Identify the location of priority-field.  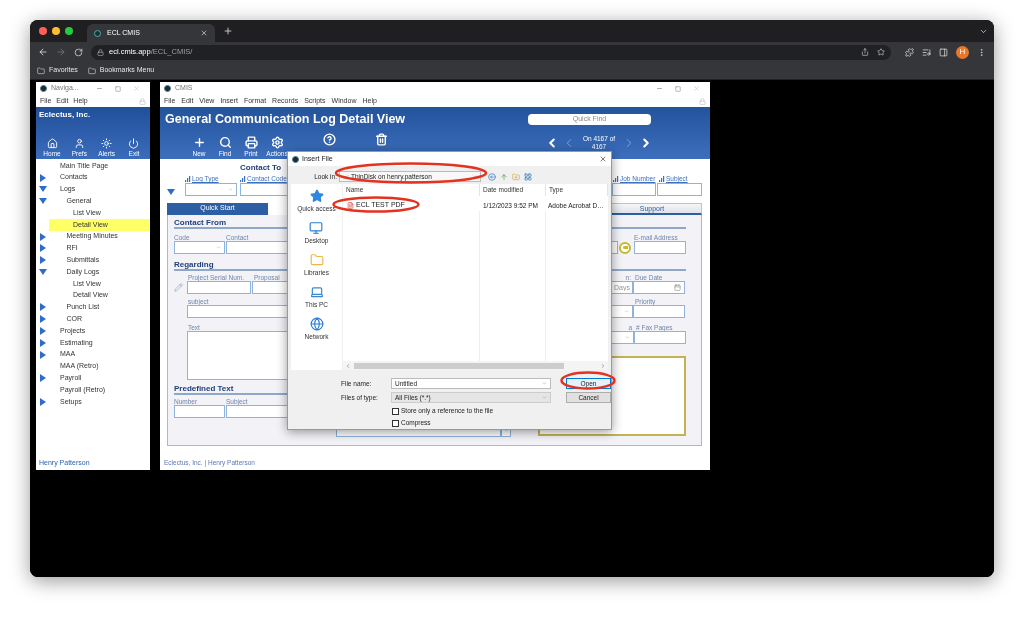
(659, 311).